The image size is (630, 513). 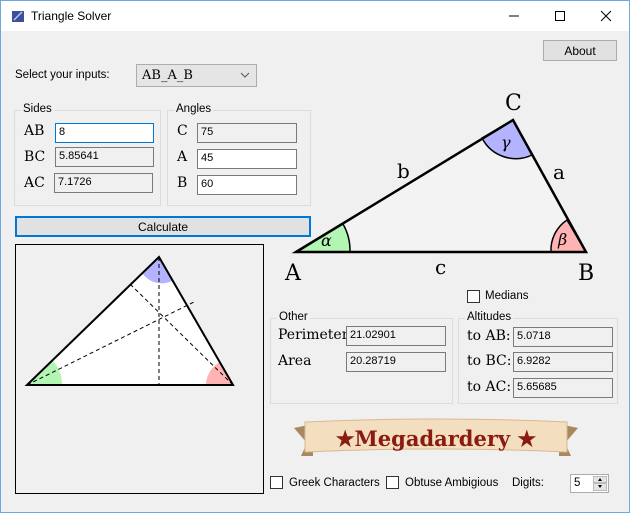 I want to click on side-b-label: b, so click(x=403, y=171).